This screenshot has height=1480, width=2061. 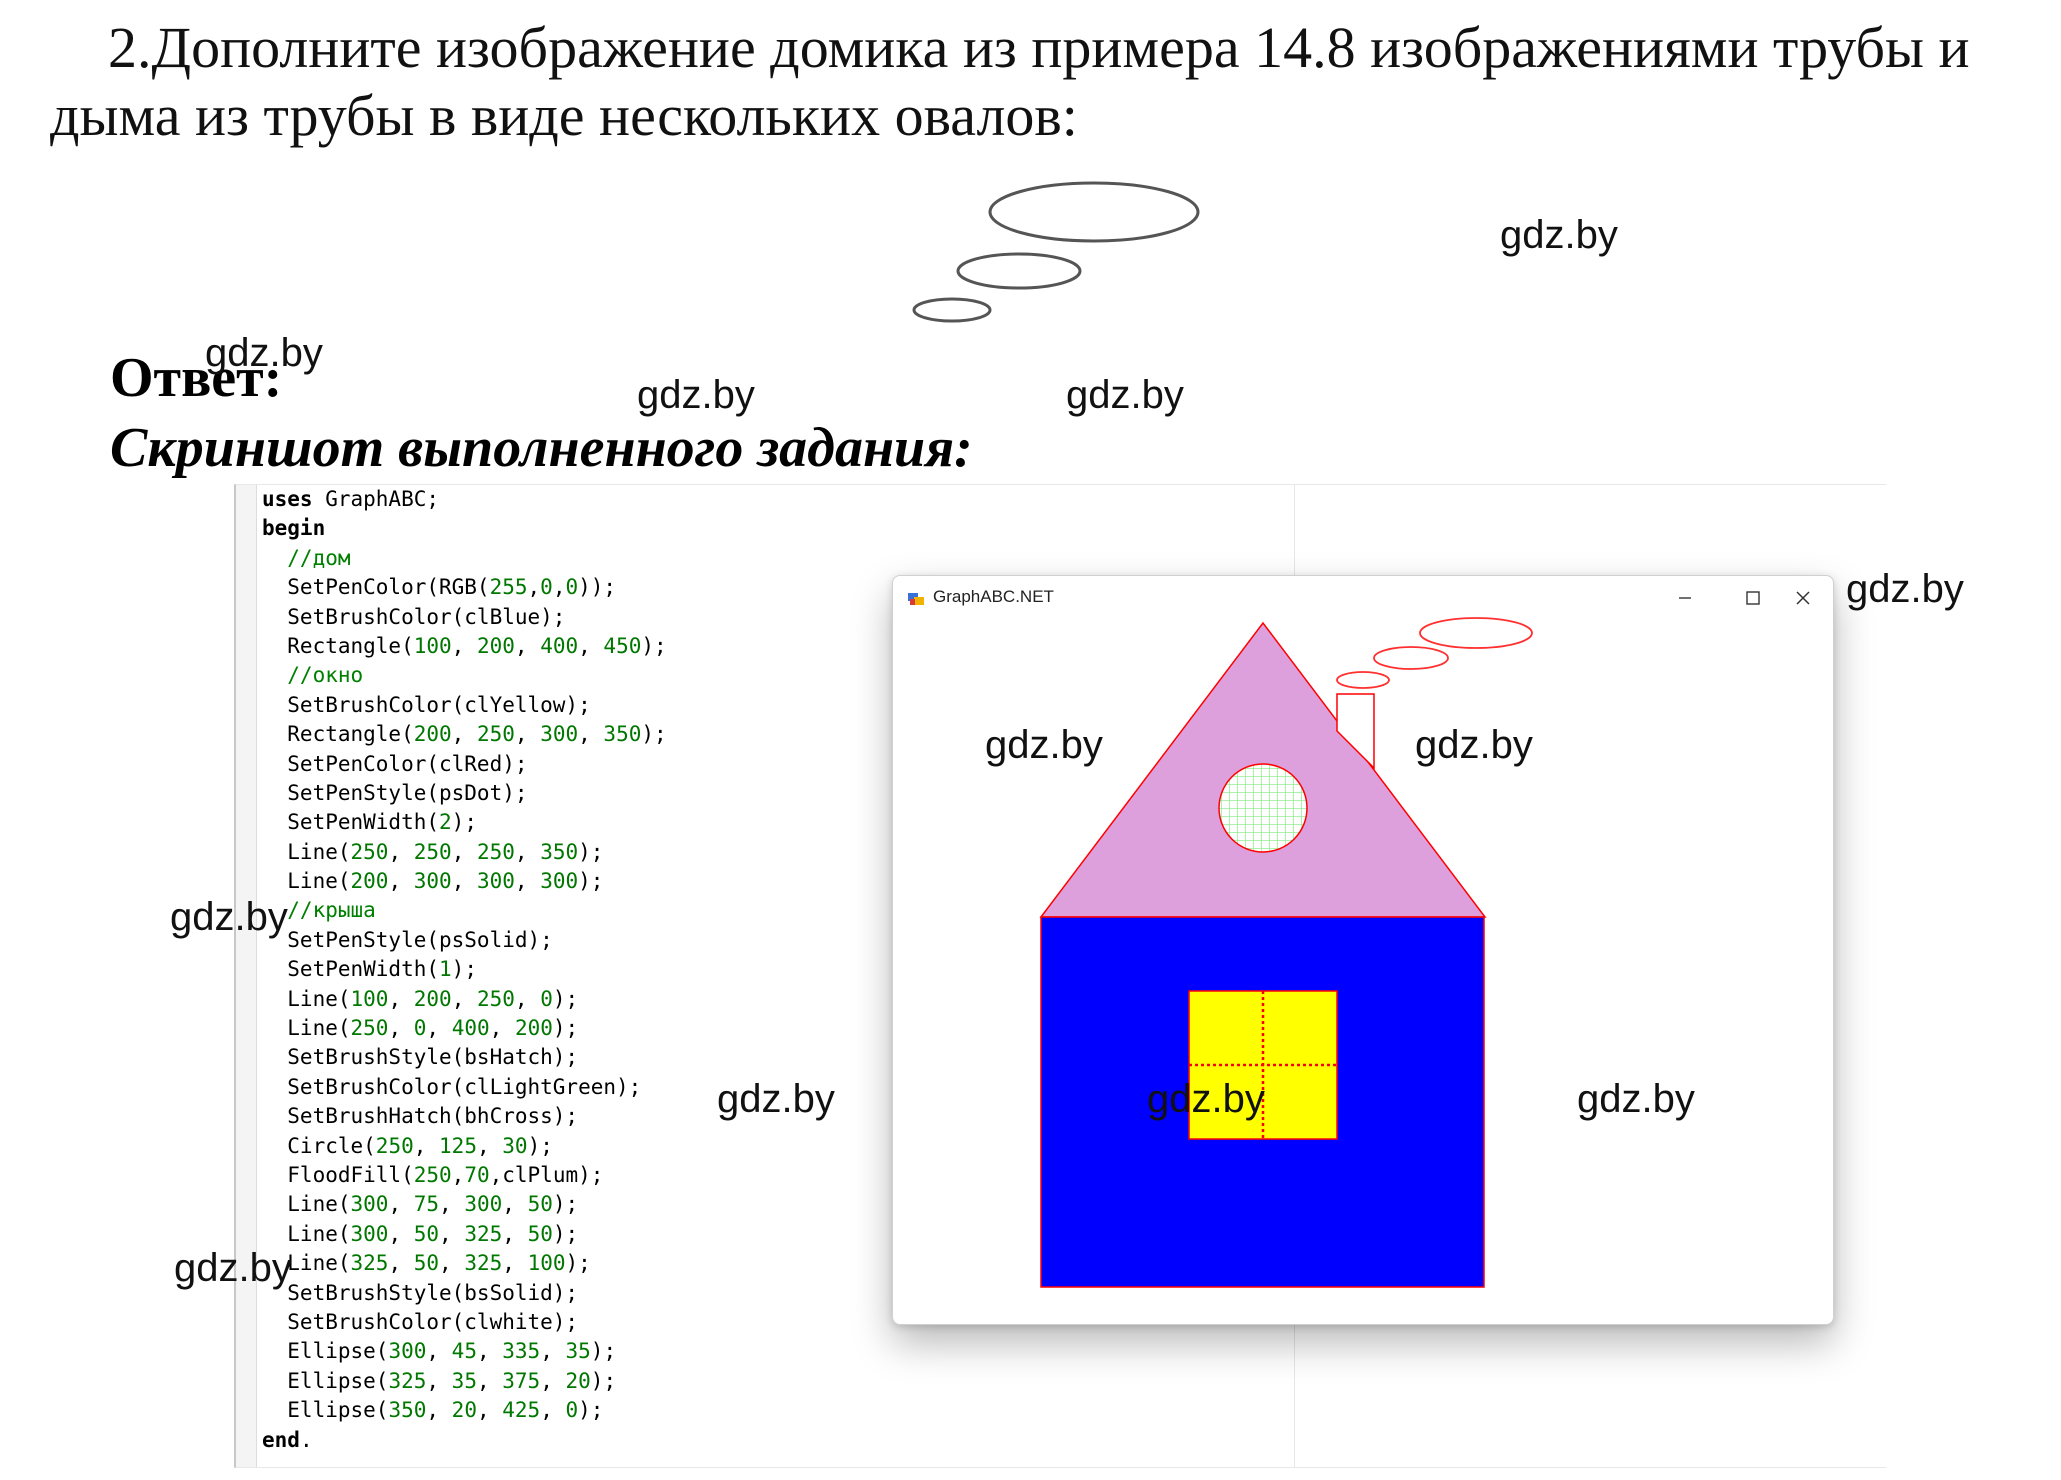 What do you see at coordinates (1094, 212) in the screenshot?
I see `large-oval` at bounding box center [1094, 212].